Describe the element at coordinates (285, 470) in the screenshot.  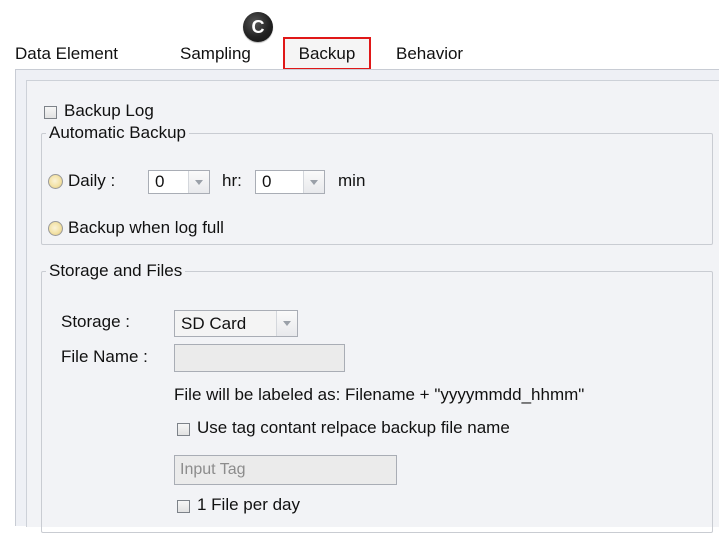
I see `input-tag-field` at that location.